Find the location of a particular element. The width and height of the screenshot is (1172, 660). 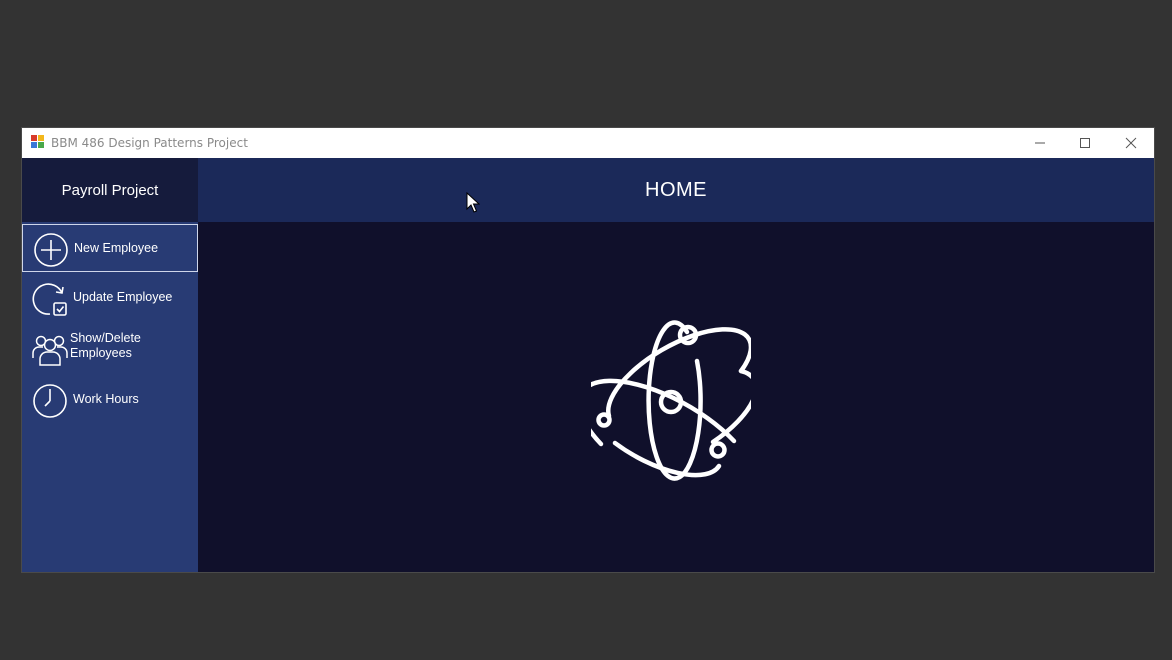

plus-circle-icon is located at coordinates (51, 250).